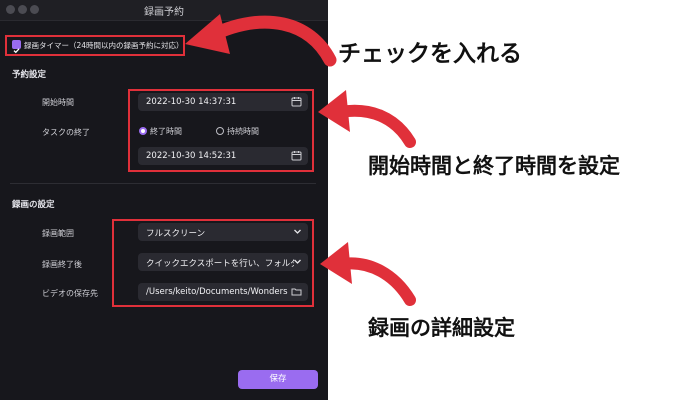 The width and height of the screenshot is (700, 400). Describe the element at coordinates (29, 75) in the screenshot. I see `schedule-section-title: 予約設定` at that location.